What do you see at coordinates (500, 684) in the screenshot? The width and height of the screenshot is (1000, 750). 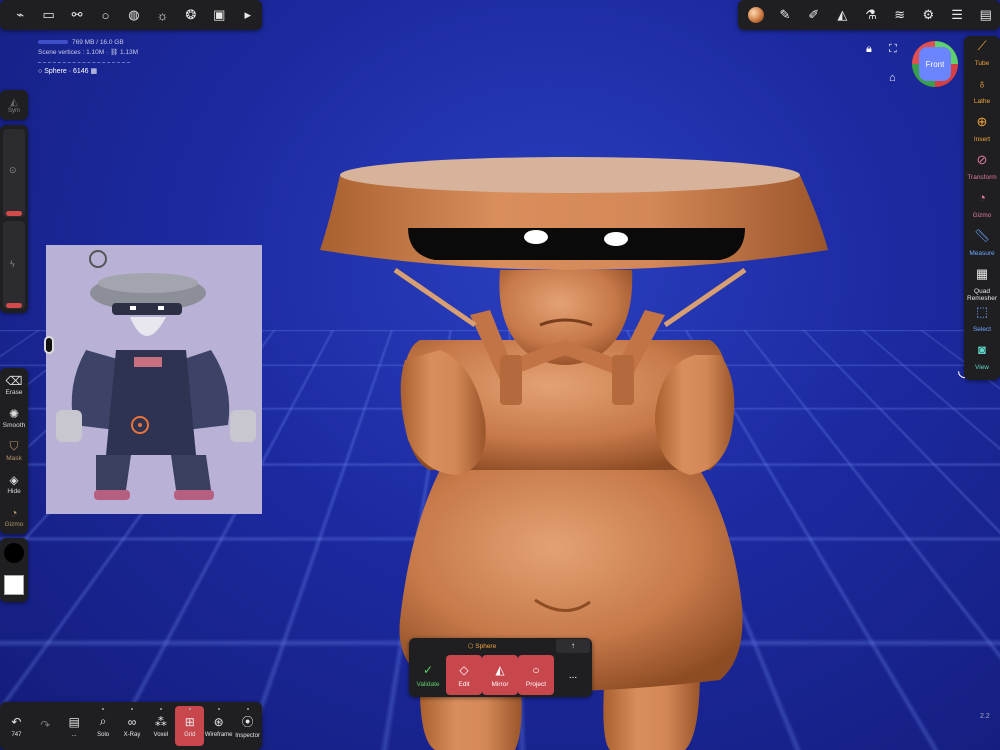 I see `mirror-label: Mirror` at bounding box center [500, 684].